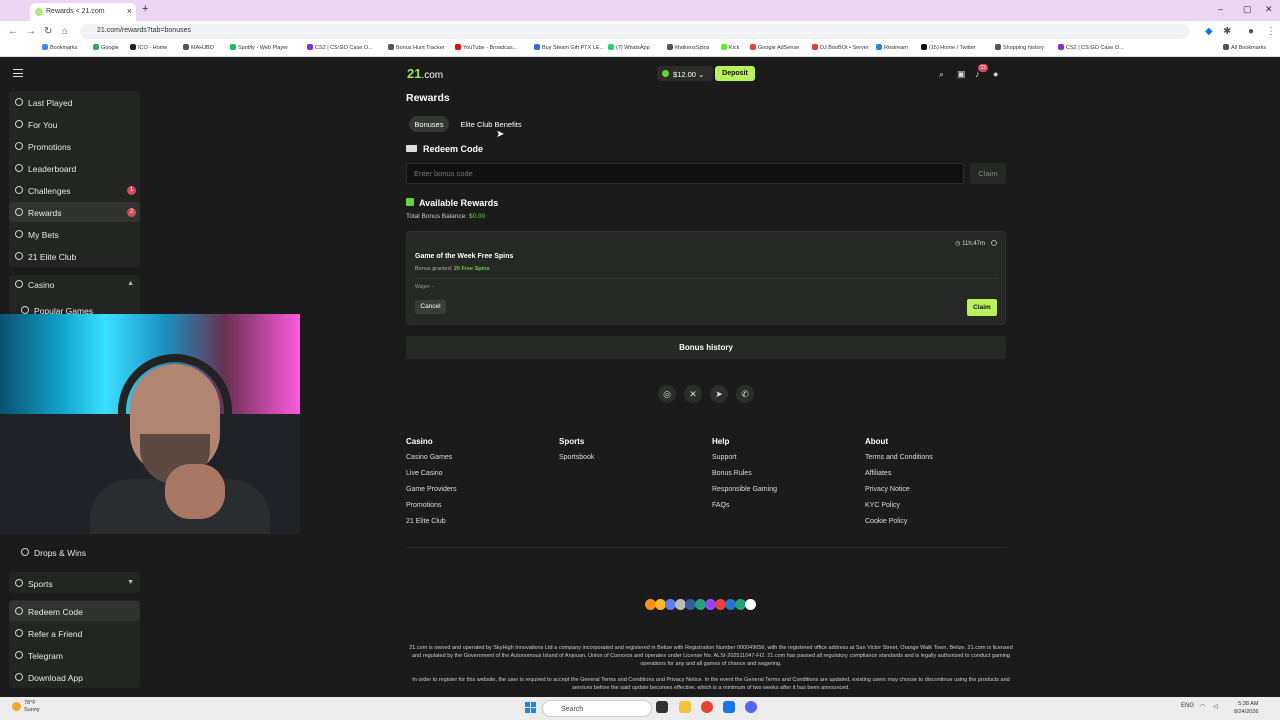  Describe the element at coordinates (74, 168) in the screenshot. I see `sidebar-item-leaderboard: Leaderboard` at that location.